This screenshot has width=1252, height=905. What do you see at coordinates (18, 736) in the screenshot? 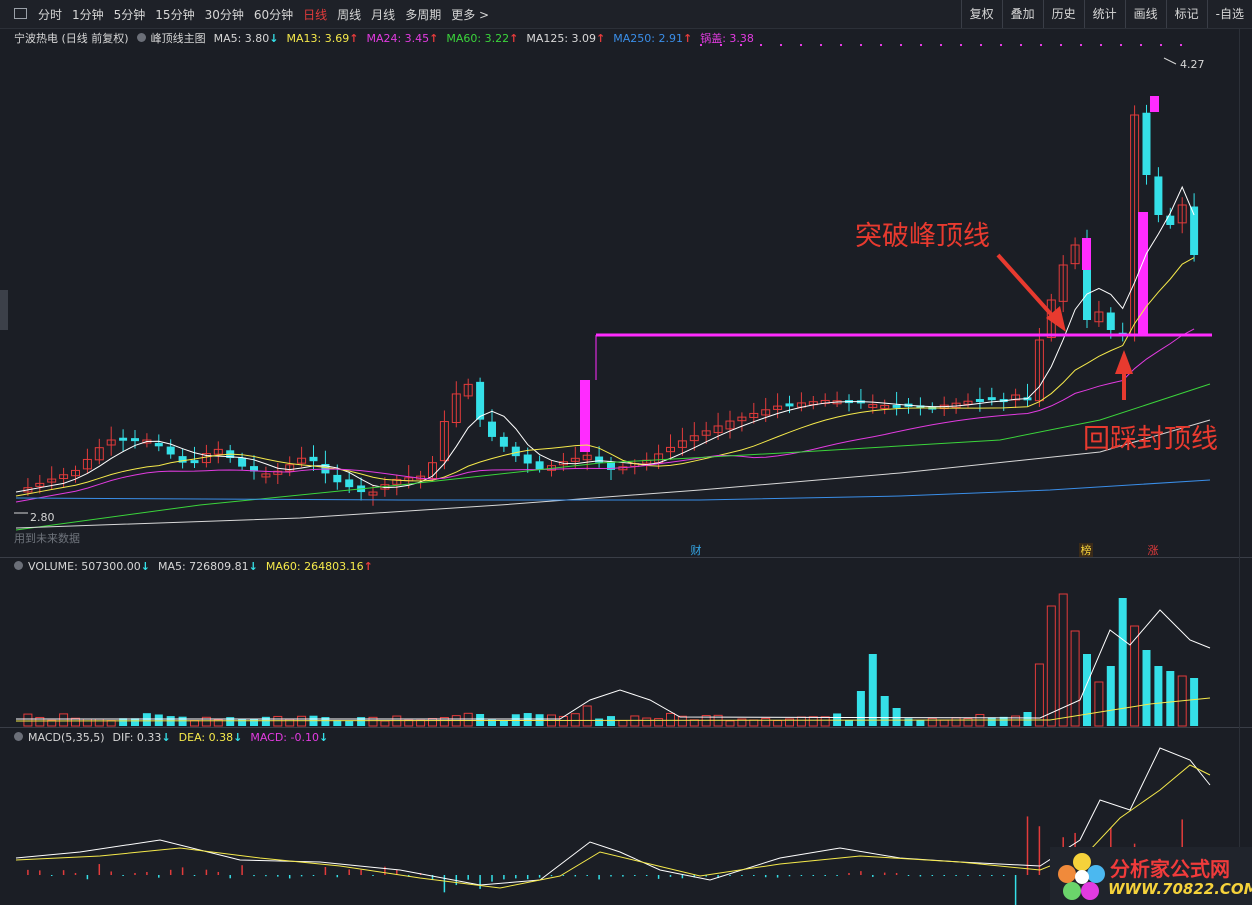
I see `macd-settings-icon` at bounding box center [18, 736].